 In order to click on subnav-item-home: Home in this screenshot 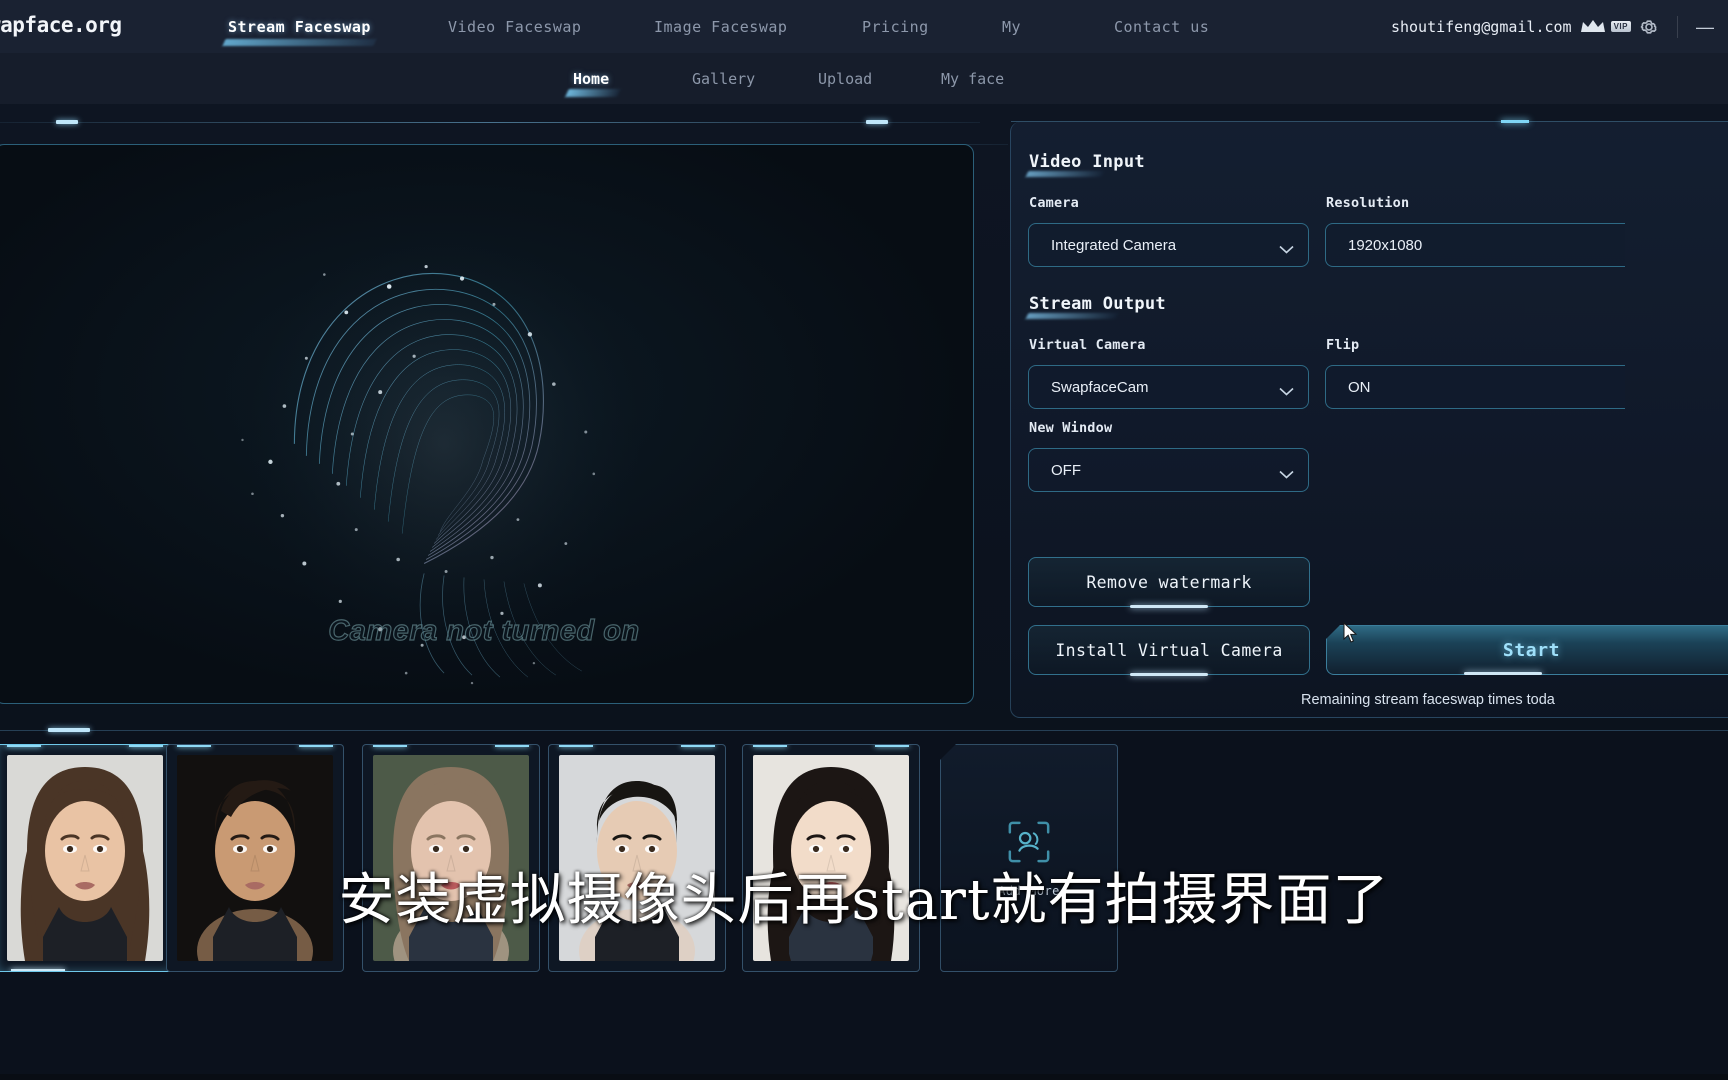, I will do `click(591, 79)`.